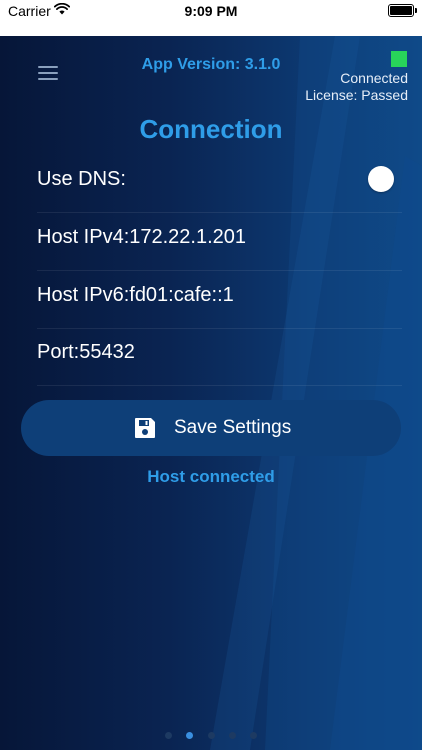 The image size is (422, 750). Describe the element at coordinates (399, 59) in the screenshot. I see `connection-indicator` at that location.